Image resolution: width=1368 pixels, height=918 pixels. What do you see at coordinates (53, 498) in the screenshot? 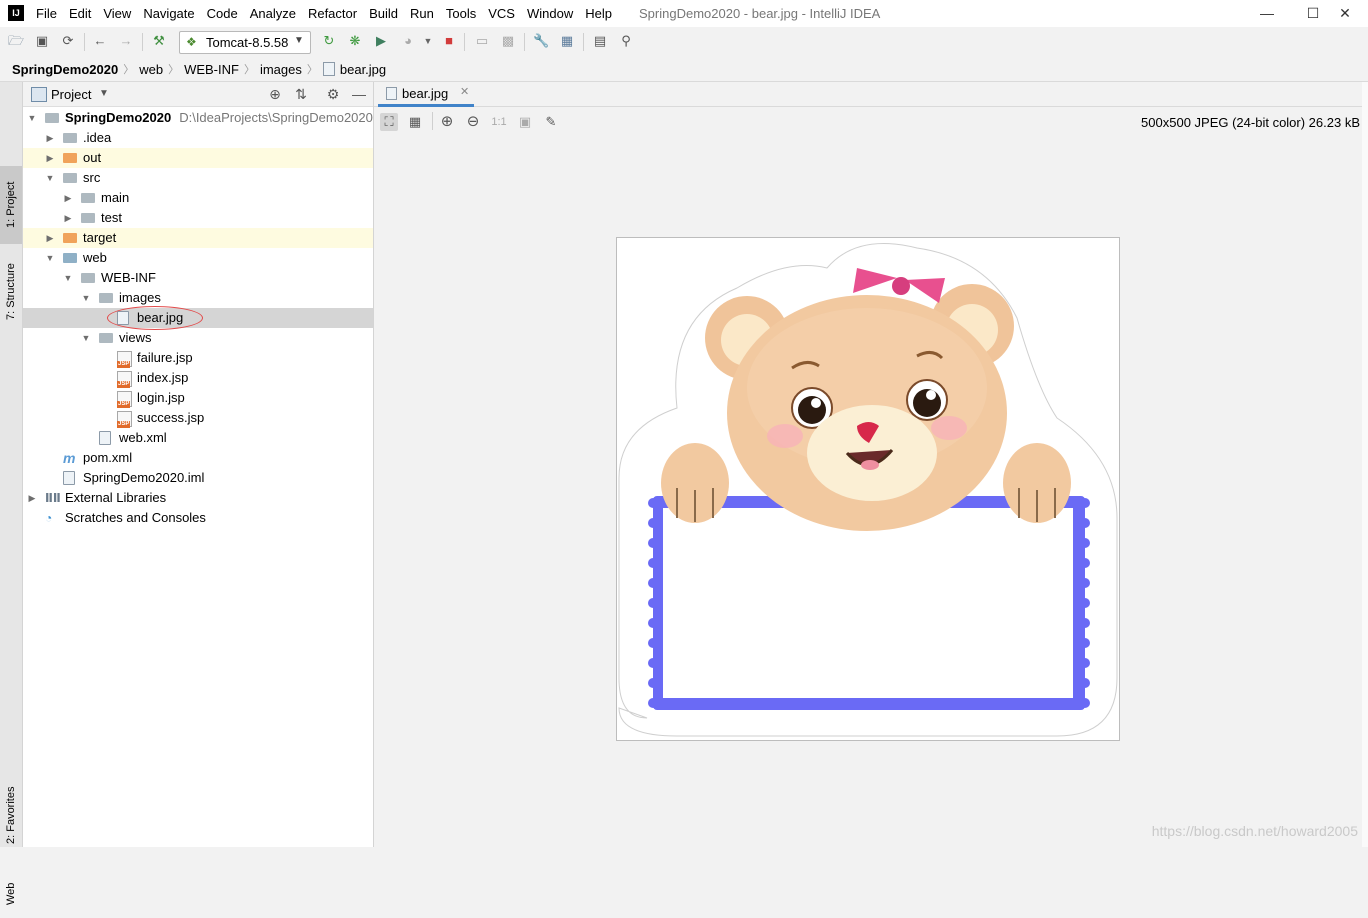
I see `library-icon: ⅡⅡ` at bounding box center [53, 498].